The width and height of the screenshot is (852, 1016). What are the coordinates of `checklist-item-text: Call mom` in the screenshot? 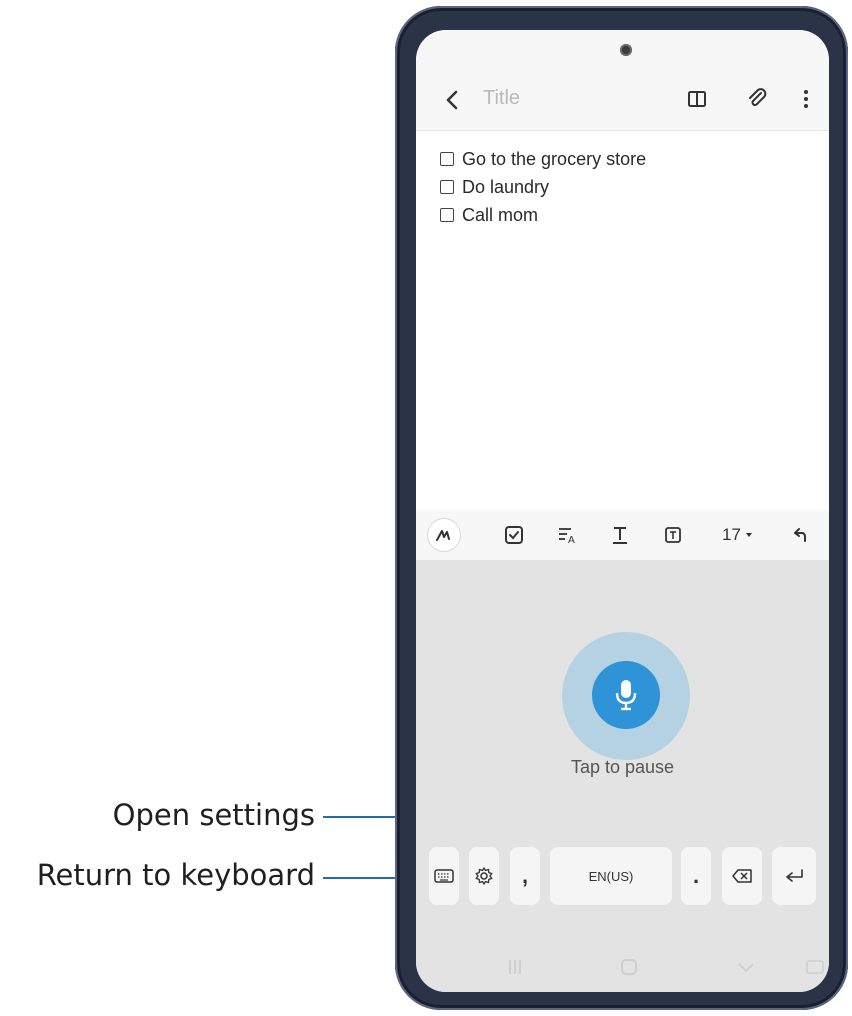 It's located at (500, 214).